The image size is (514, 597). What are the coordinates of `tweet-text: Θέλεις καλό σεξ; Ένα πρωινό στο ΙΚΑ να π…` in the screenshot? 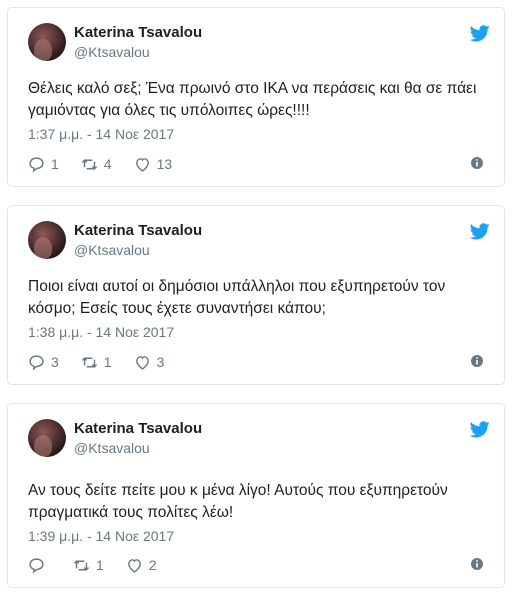 It's located at (252, 99).